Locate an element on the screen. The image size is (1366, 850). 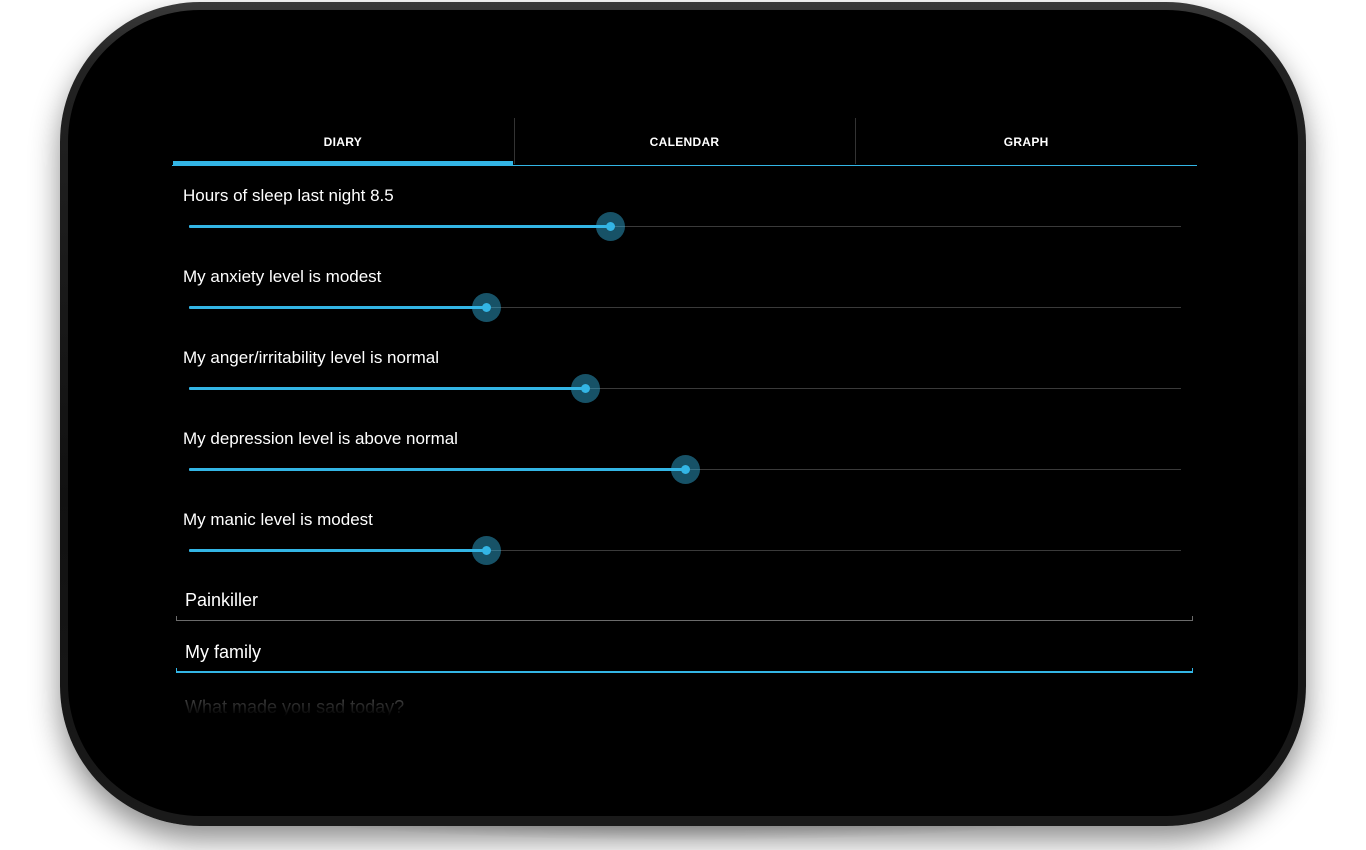
depression-level-row: My depression level is above normal is located at coordinates (684, 464).